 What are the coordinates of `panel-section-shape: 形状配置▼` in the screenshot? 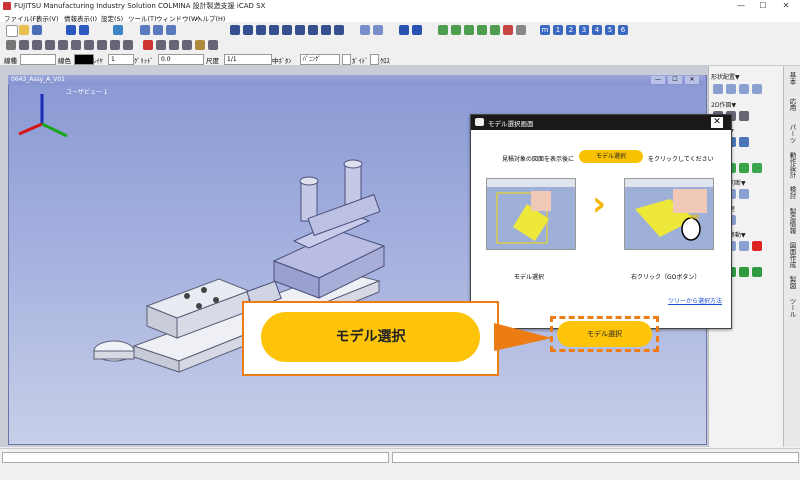 It's located at (741, 76).